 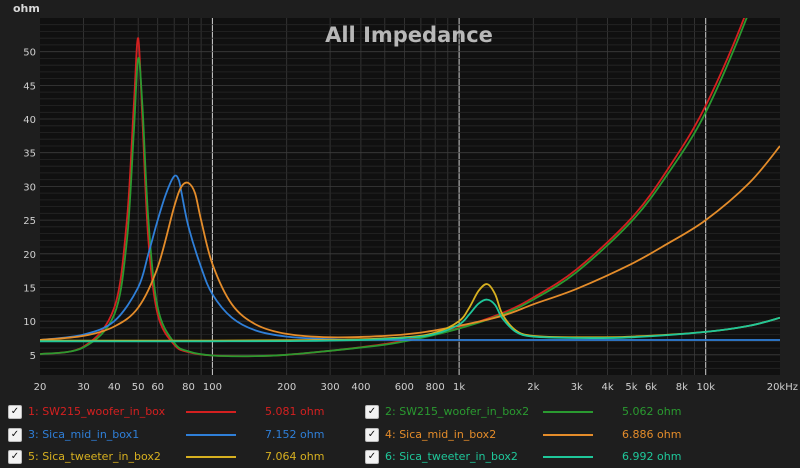 What do you see at coordinates (577, 387) in the screenshot?
I see `x-tick-label: 3k` at bounding box center [577, 387].